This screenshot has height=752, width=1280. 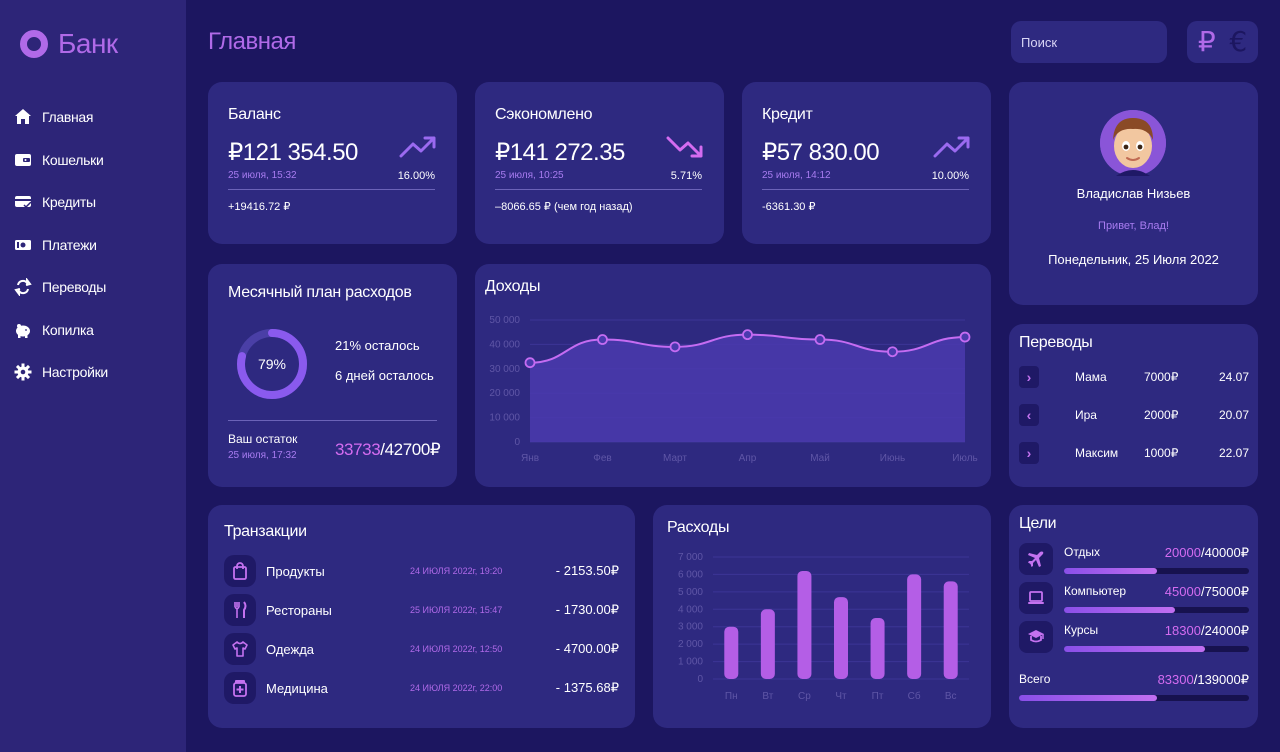 What do you see at coordinates (240, 571) in the screenshot?
I see `shopping-bag-icon` at bounding box center [240, 571].